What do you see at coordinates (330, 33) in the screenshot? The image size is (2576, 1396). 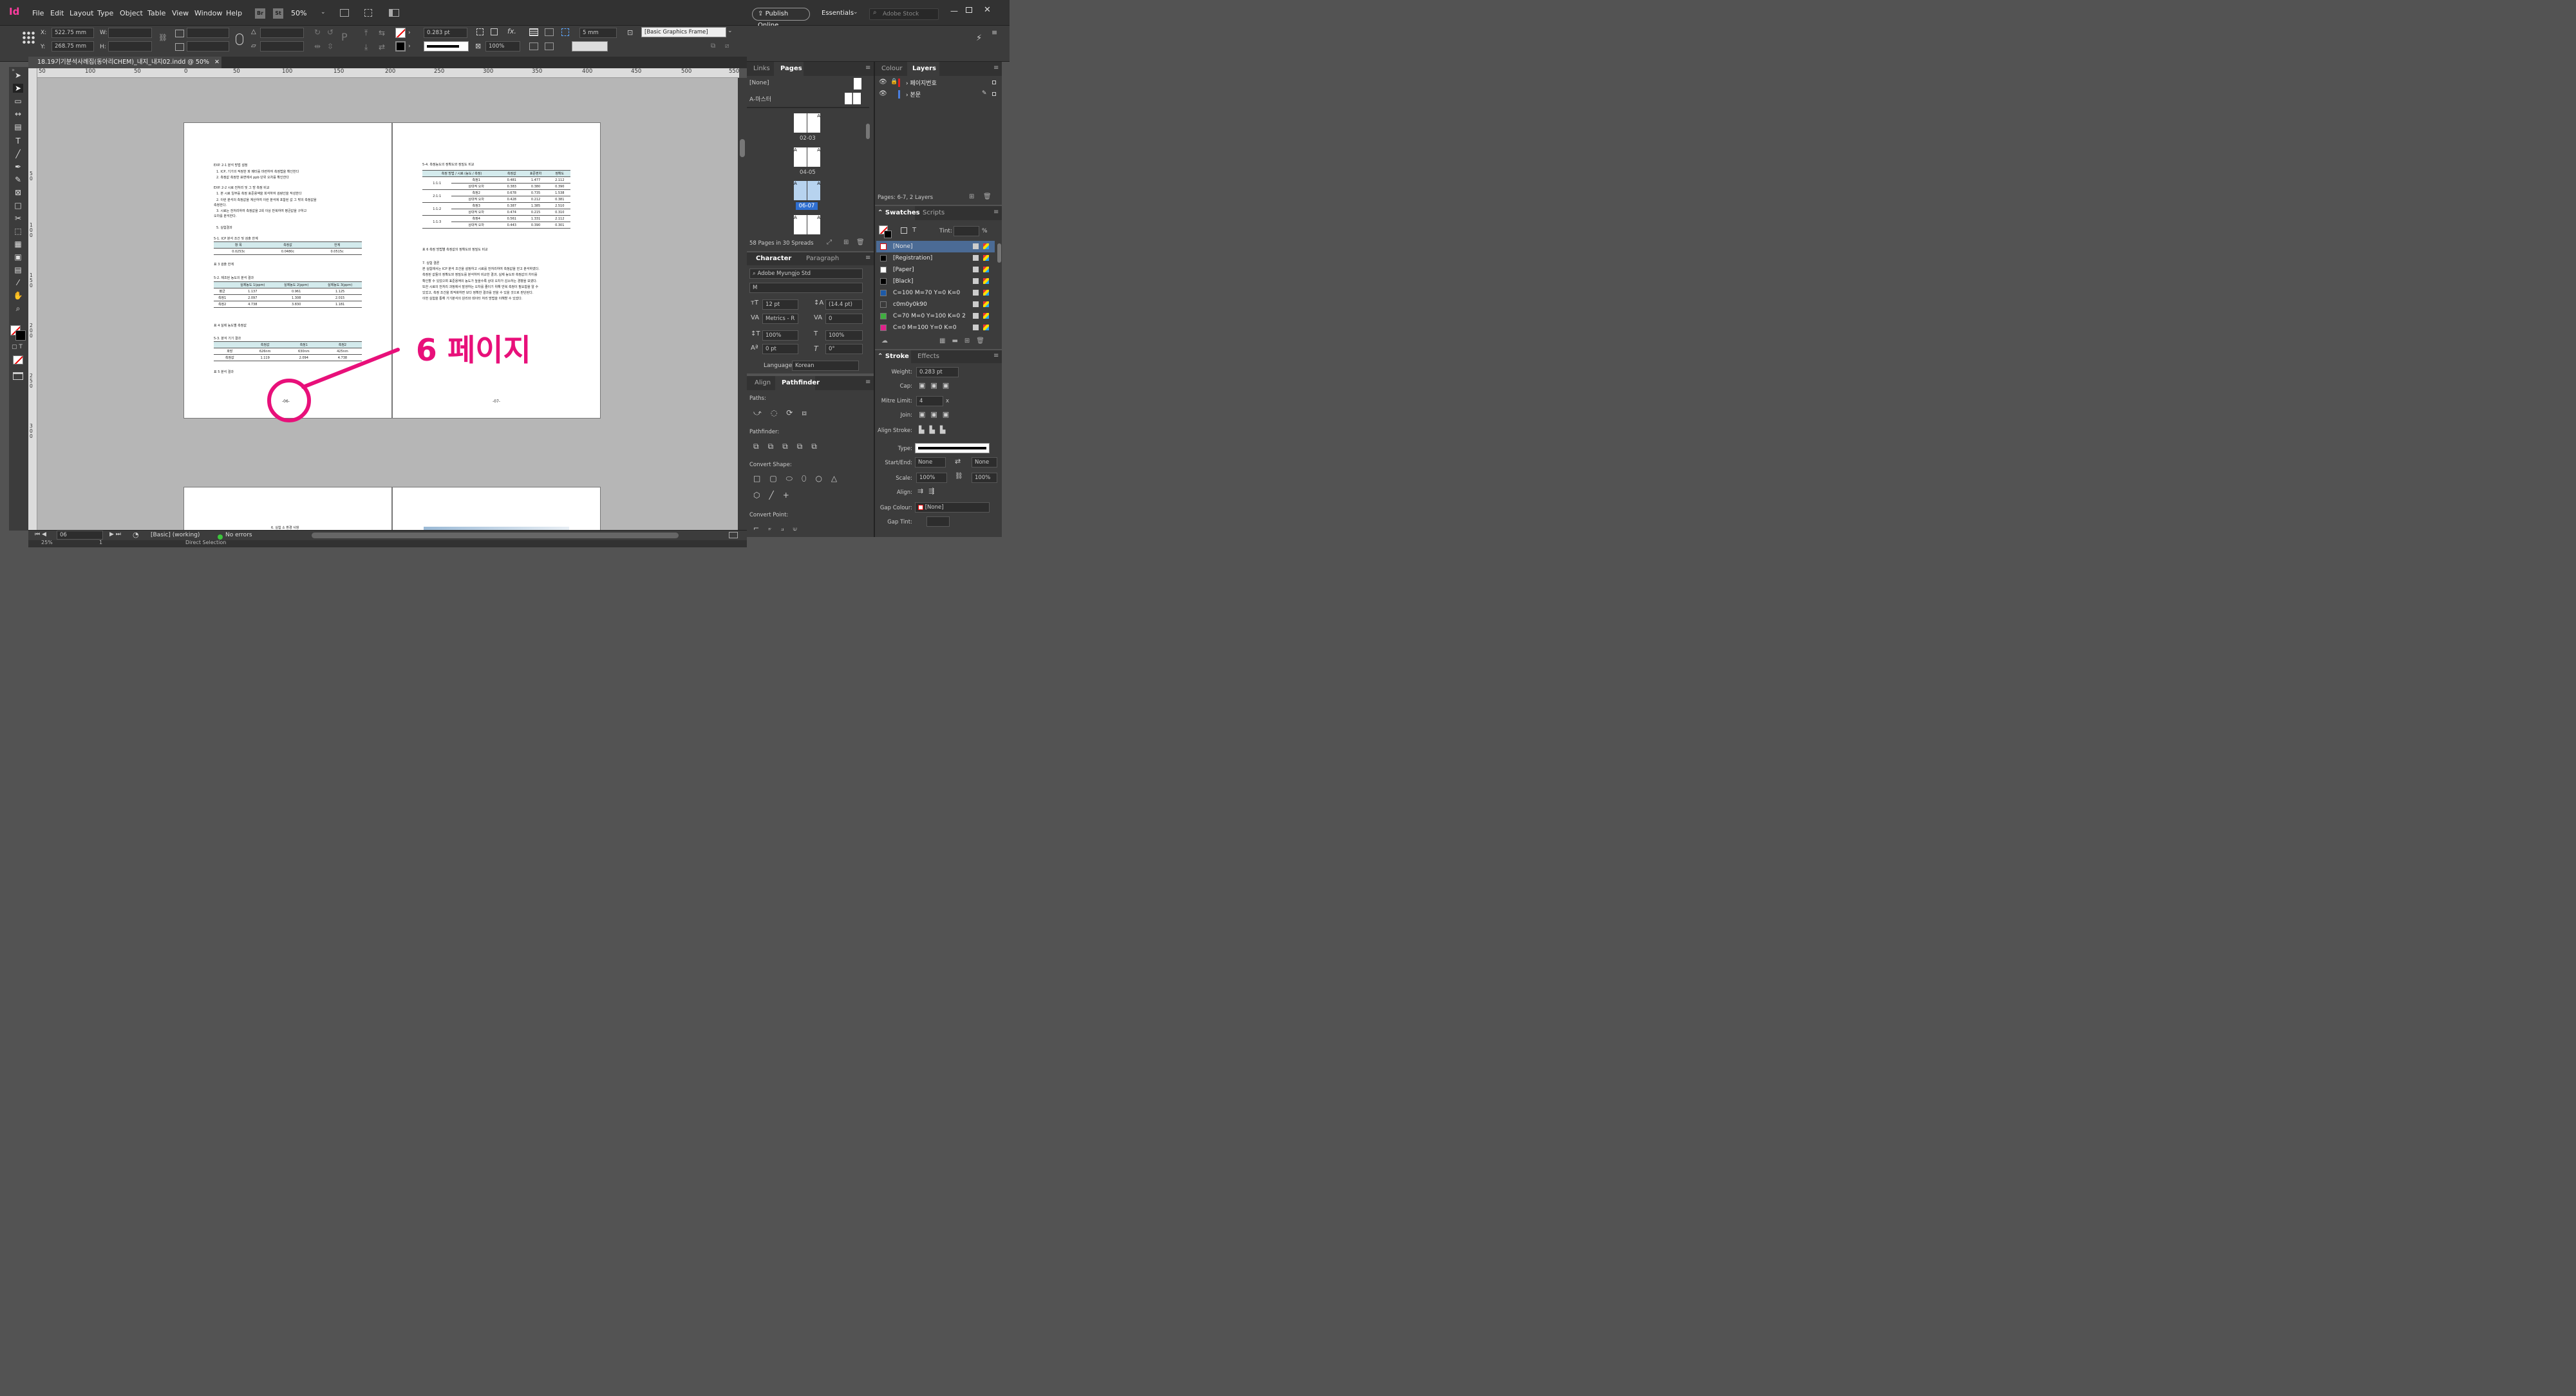 I see `rotate-ccw-icon: ↺` at bounding box center [330, 33].